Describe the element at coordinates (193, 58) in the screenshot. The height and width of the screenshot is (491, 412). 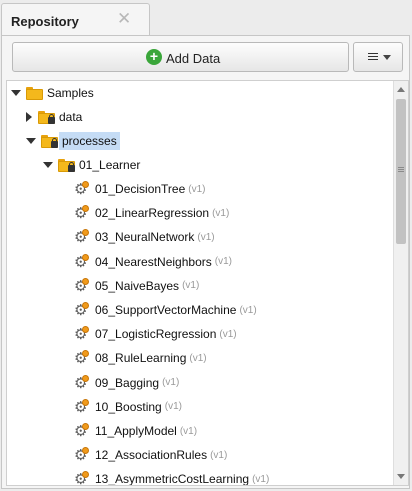
I see `add-data-label: Add Data` at that location.